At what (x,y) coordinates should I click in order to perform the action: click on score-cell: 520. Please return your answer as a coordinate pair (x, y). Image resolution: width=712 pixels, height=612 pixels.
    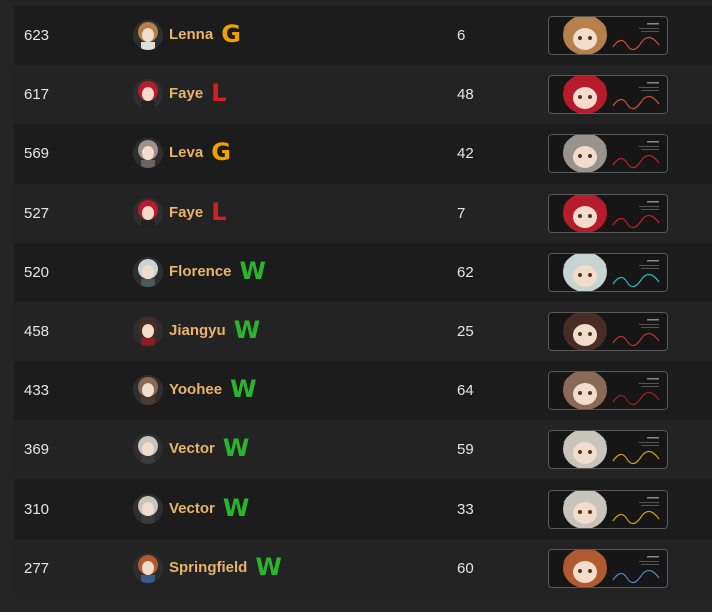
    Looking at the image, I should click on (37, 272).